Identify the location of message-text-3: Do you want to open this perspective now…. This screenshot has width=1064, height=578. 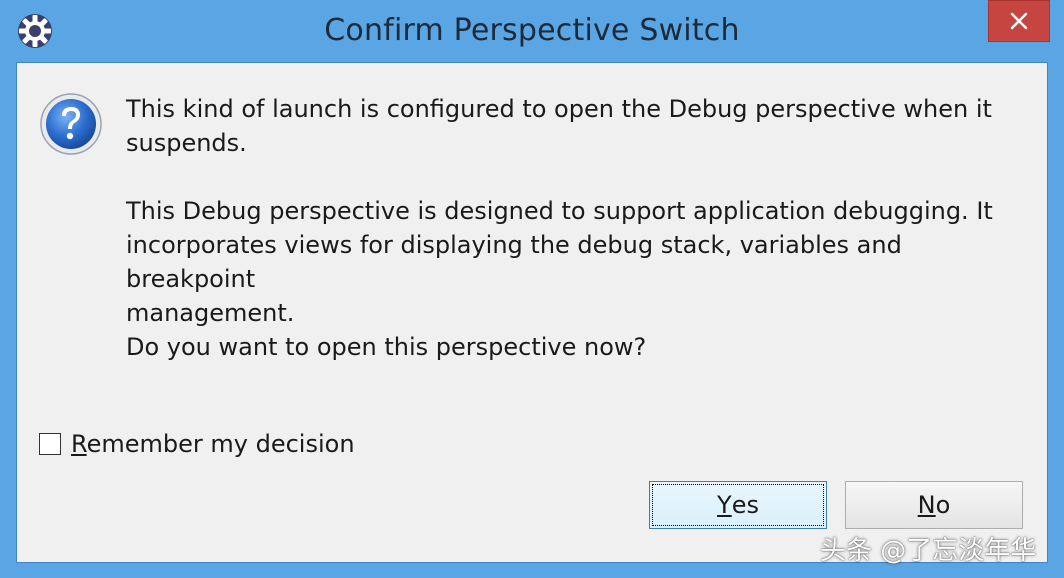
(386, 347).